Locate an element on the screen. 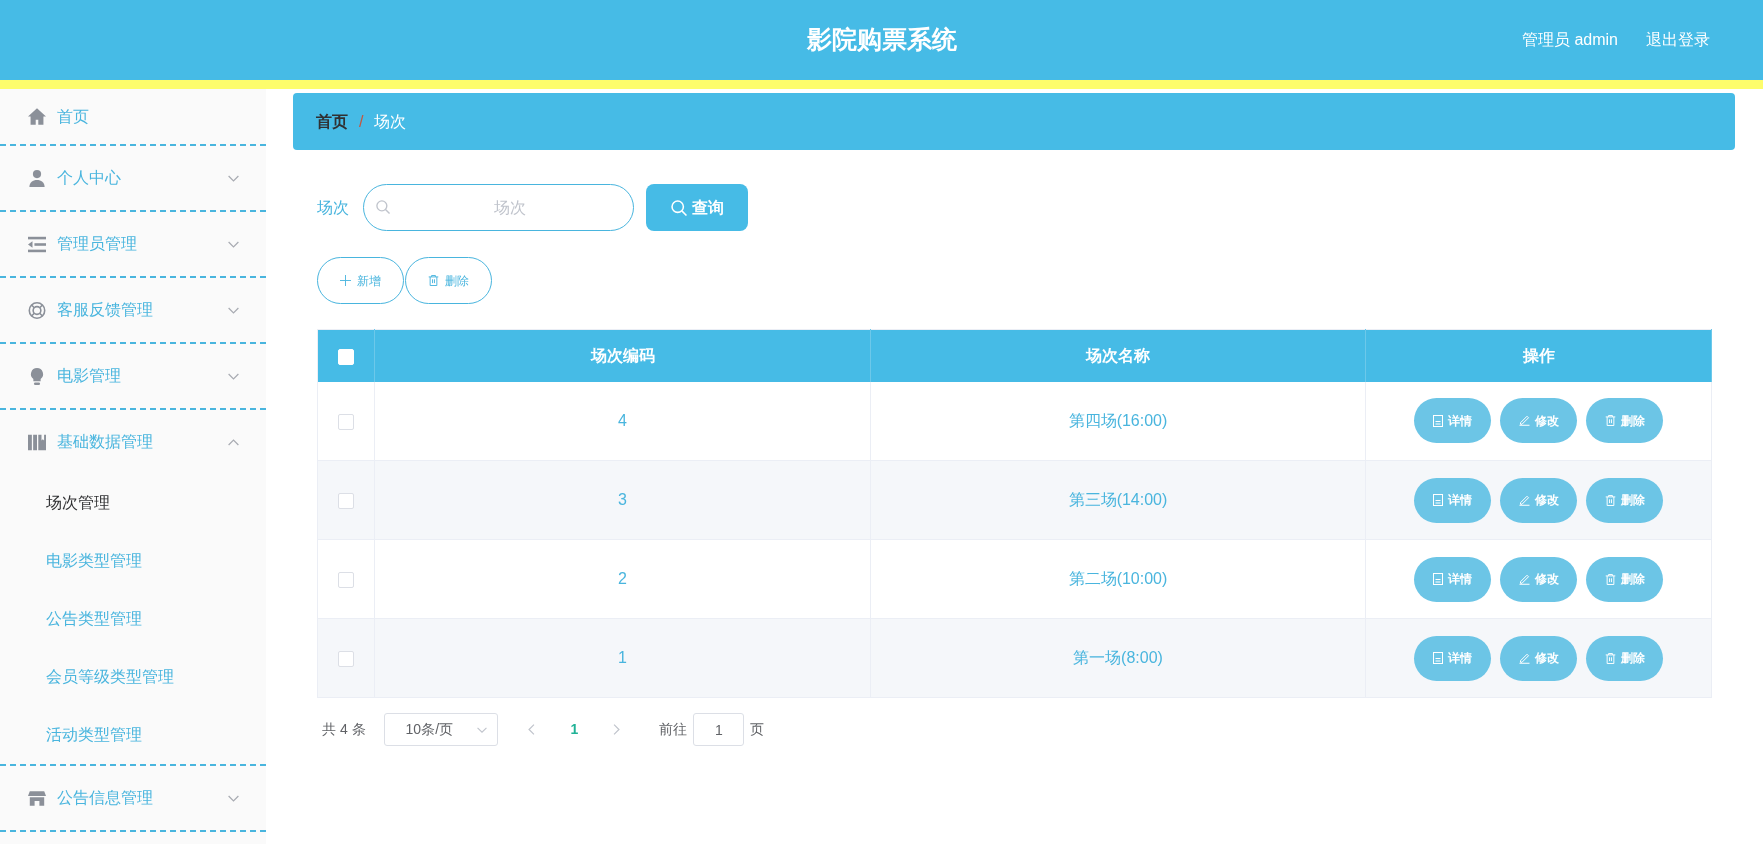 Image resolution: width=1763 pixels, height=844 pixels. logout-link: 退出登录 is located at coordinates (1678, 40).